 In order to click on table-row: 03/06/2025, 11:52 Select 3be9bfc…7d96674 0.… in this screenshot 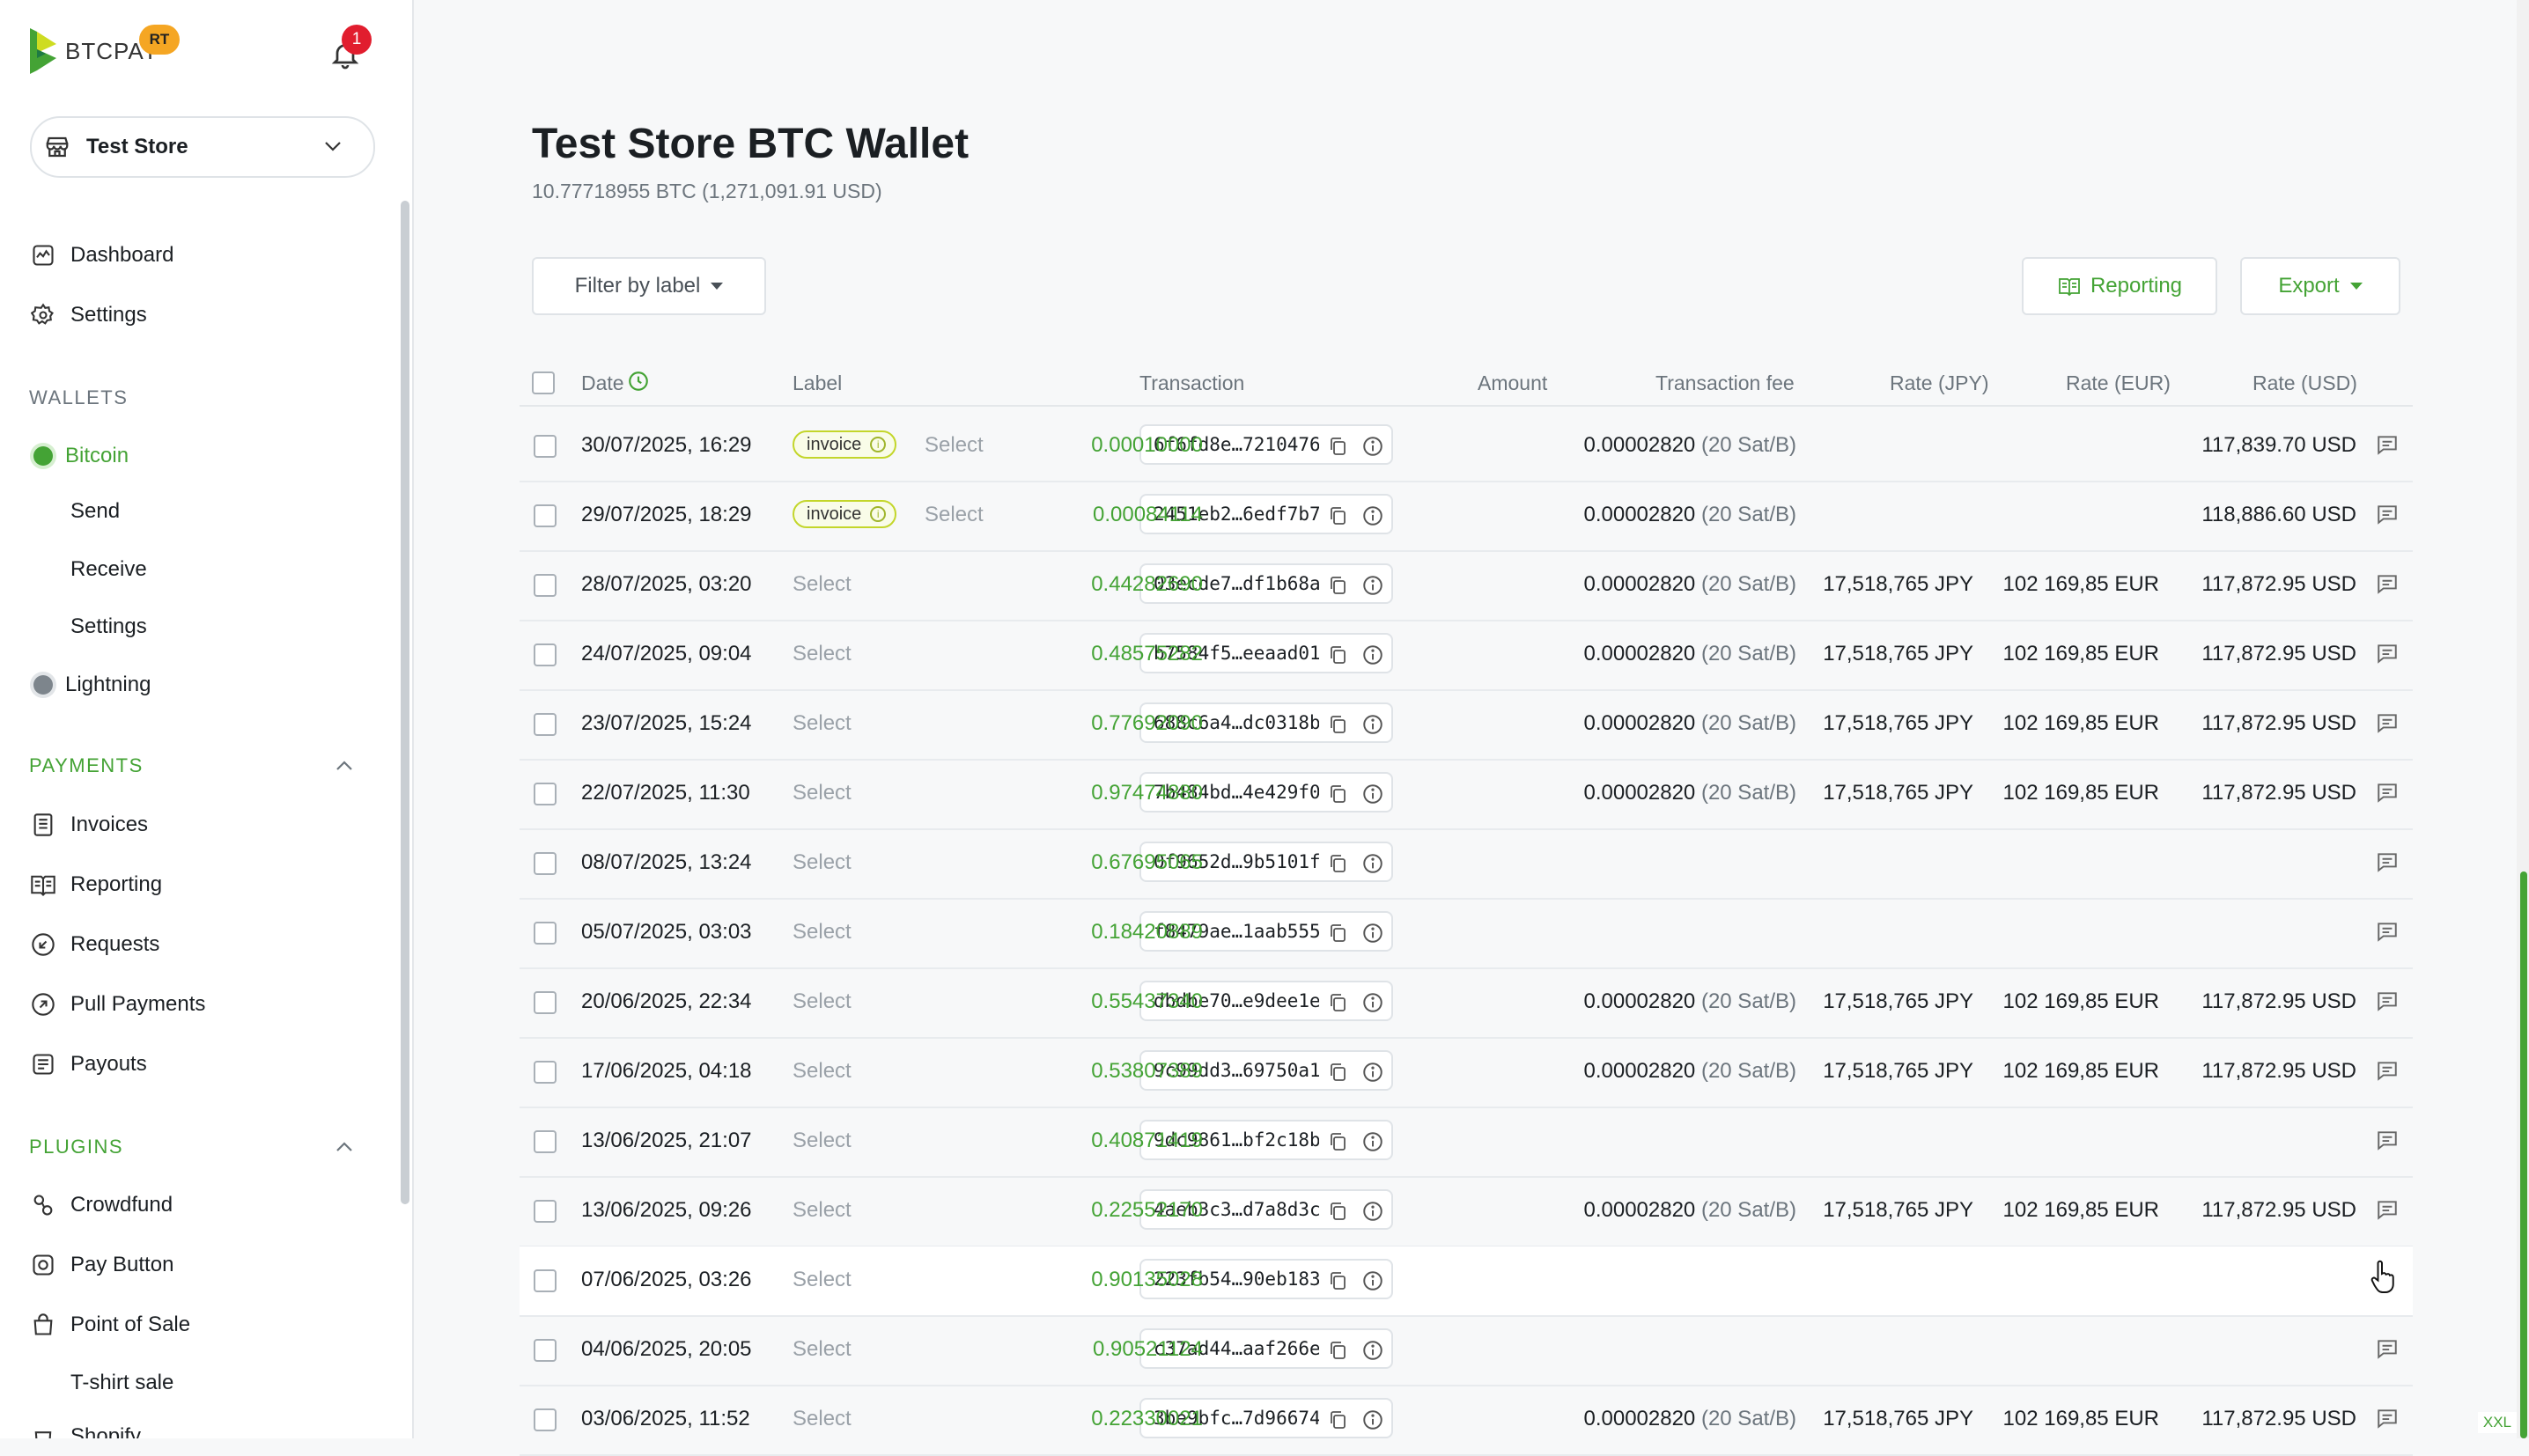, I will do `click(1466, 1421)`.